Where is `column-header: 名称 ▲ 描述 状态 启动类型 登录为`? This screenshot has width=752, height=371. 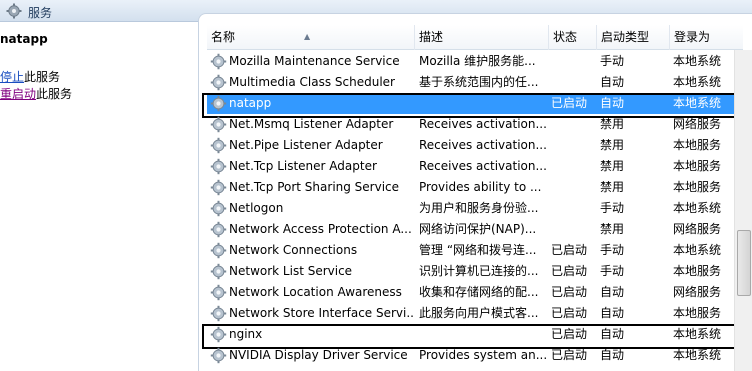 column-header: 名称 ▲ 描述 状态 启动类型 登录为 is located at coordinates (475, 37).